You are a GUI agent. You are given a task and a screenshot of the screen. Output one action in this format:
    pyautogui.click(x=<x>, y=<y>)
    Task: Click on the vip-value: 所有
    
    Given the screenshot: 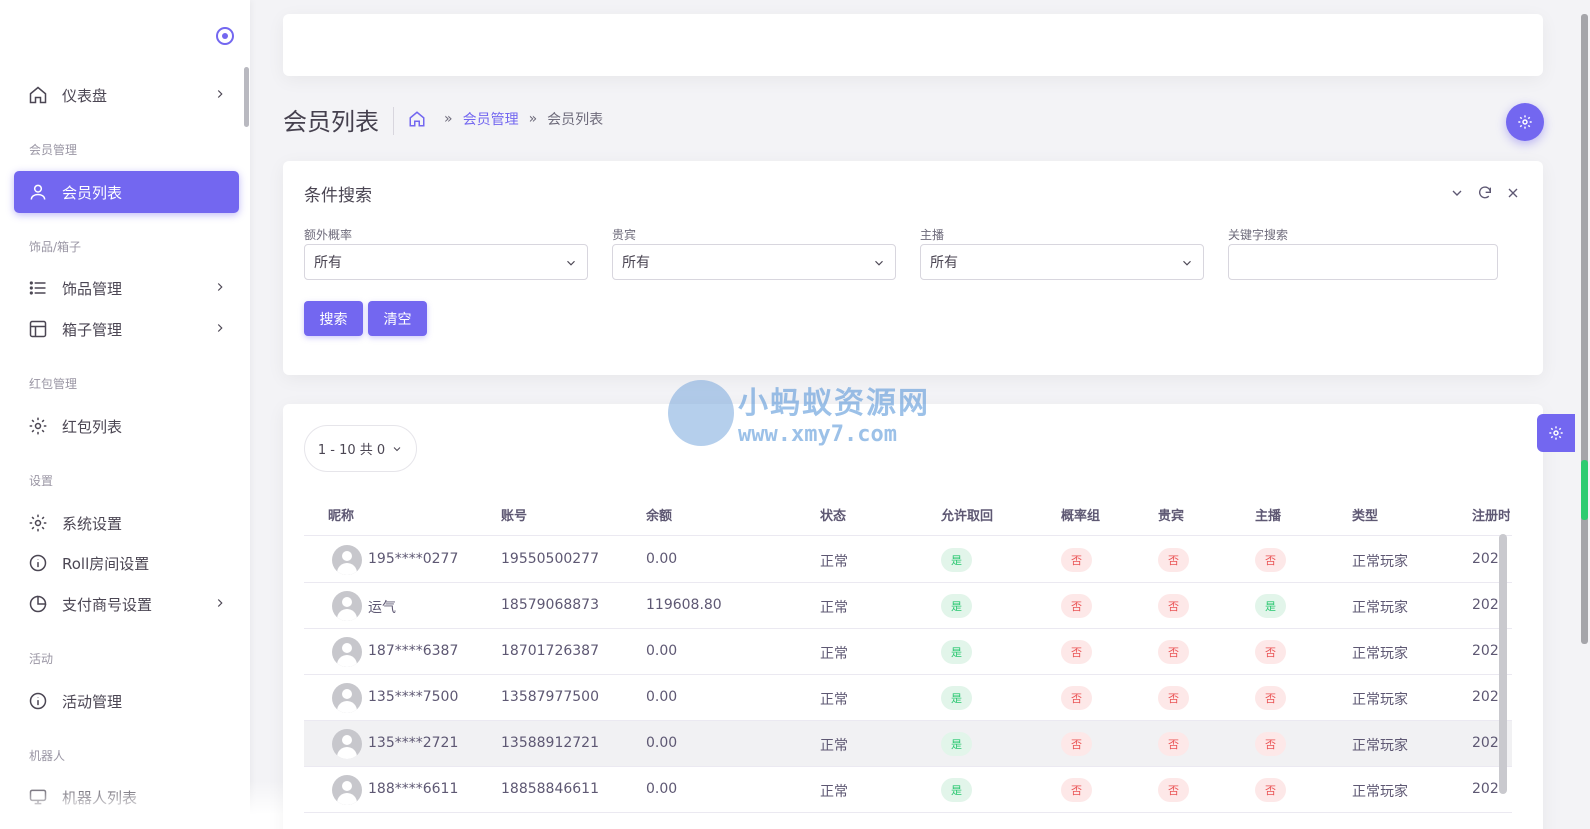 What is the action you would take?
    pyautogui.click(x=636, y=263)
    